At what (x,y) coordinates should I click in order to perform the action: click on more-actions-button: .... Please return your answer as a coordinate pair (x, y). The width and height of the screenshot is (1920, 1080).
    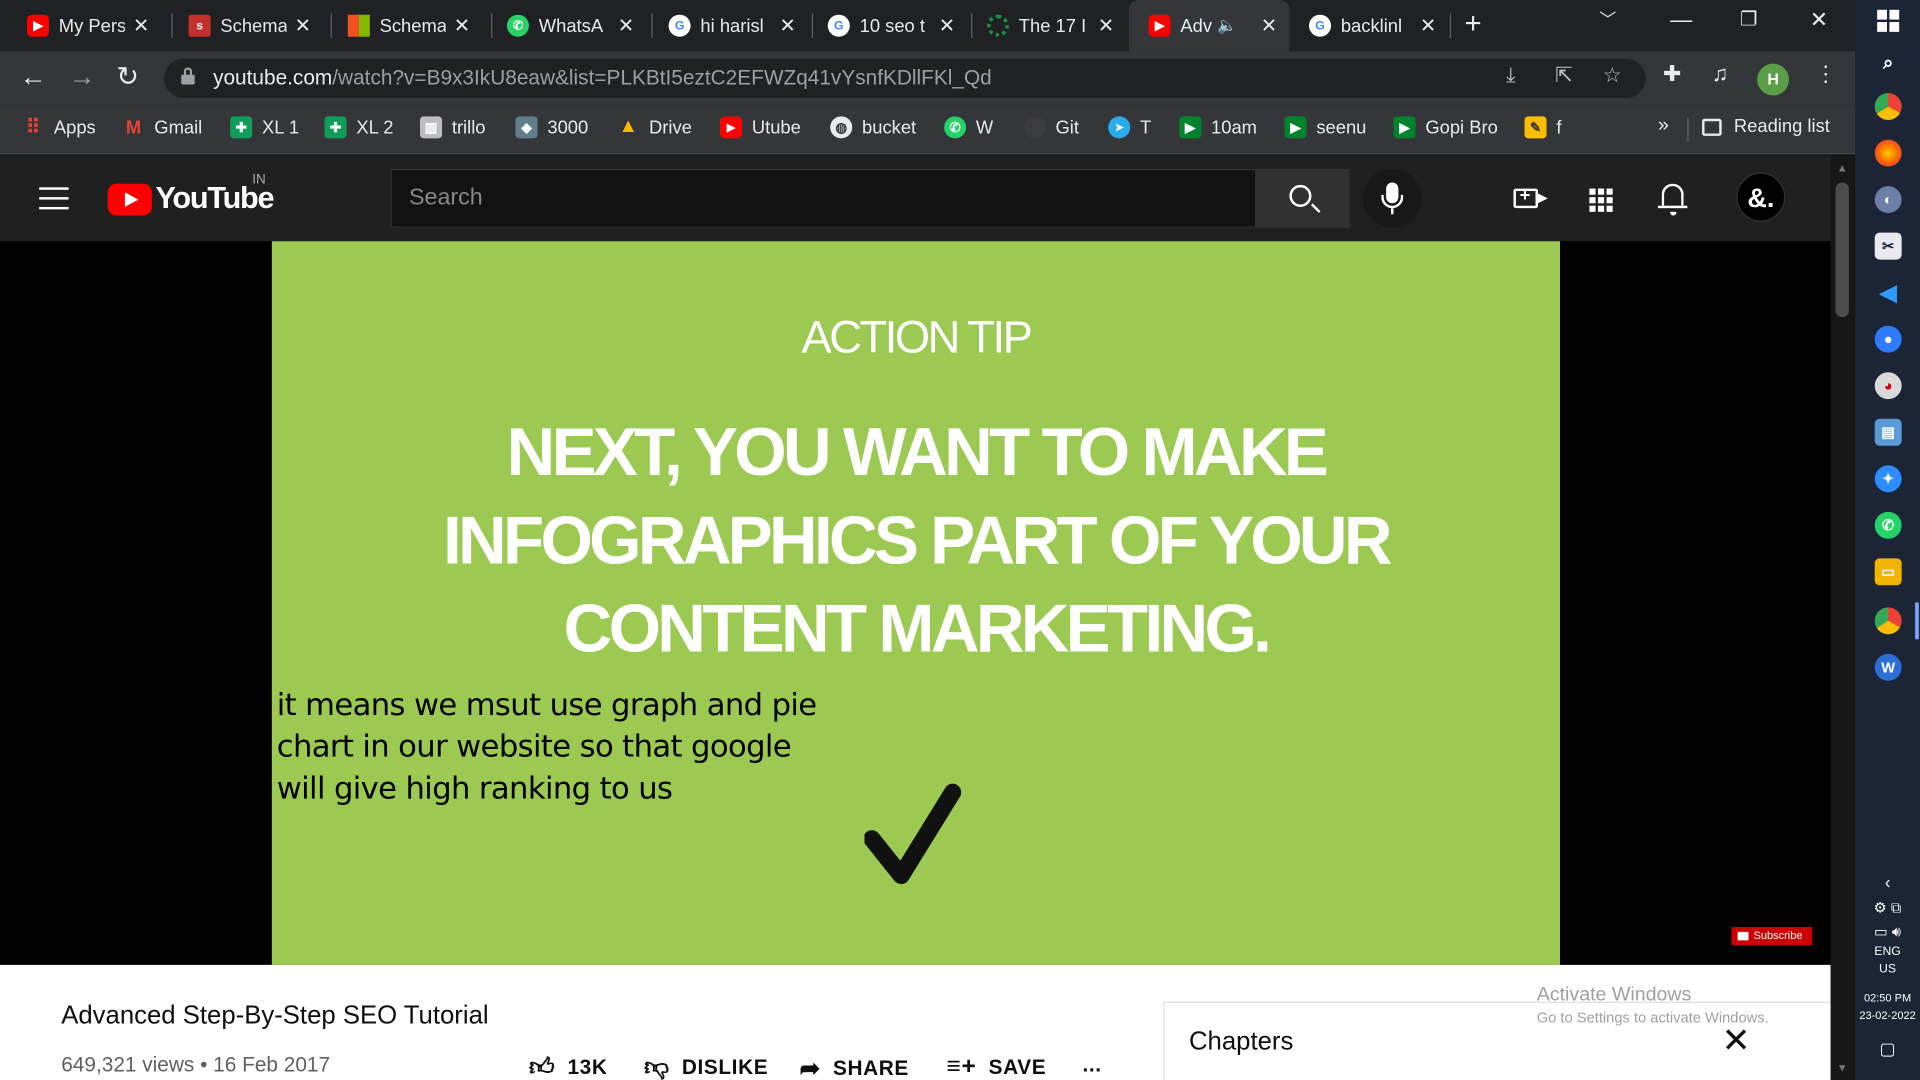
    Looking at the image, I should click on (1091, 1065).